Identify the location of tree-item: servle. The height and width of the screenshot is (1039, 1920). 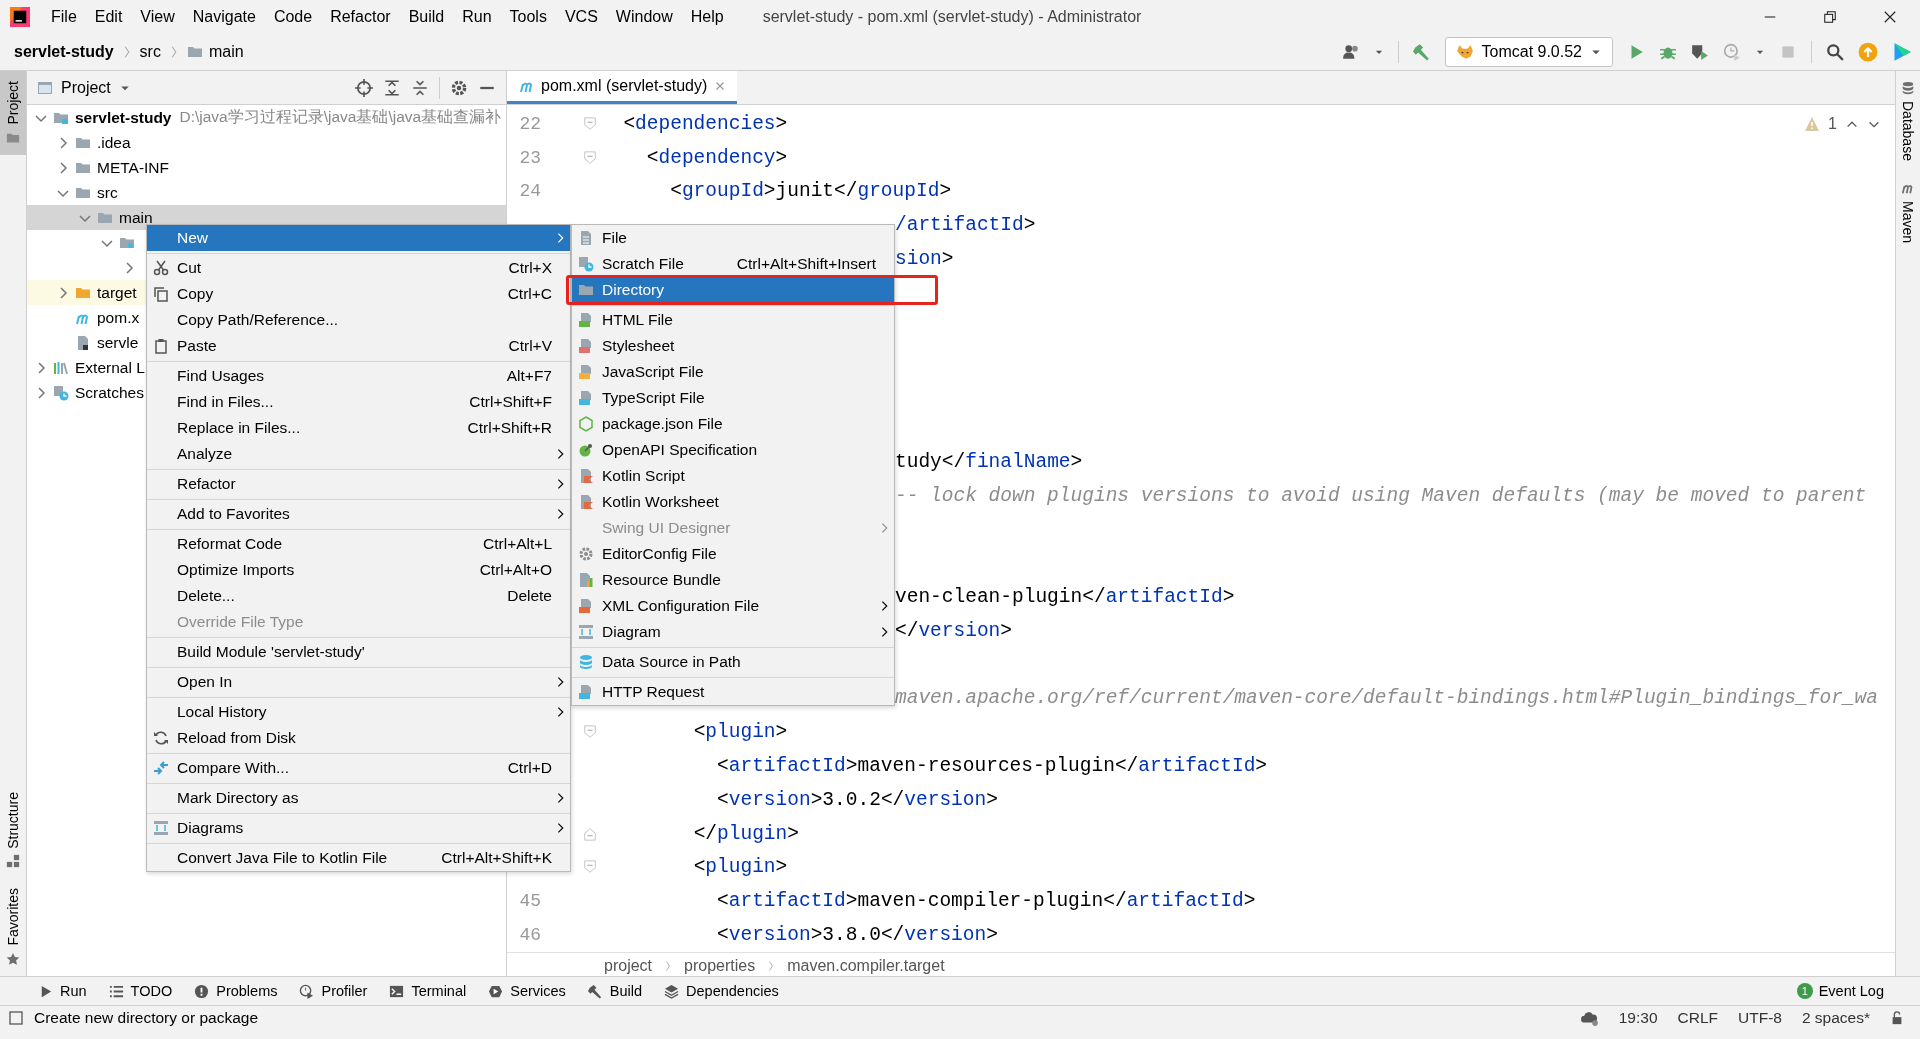
(118, 342).